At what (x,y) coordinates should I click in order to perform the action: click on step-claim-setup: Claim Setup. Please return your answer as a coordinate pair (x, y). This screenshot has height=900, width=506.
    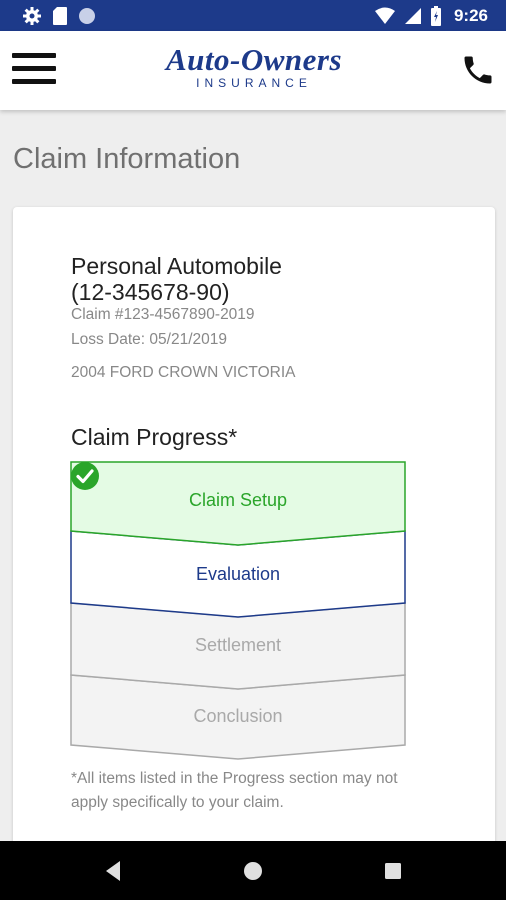
    Looking at the image, I should click on (238, 500).